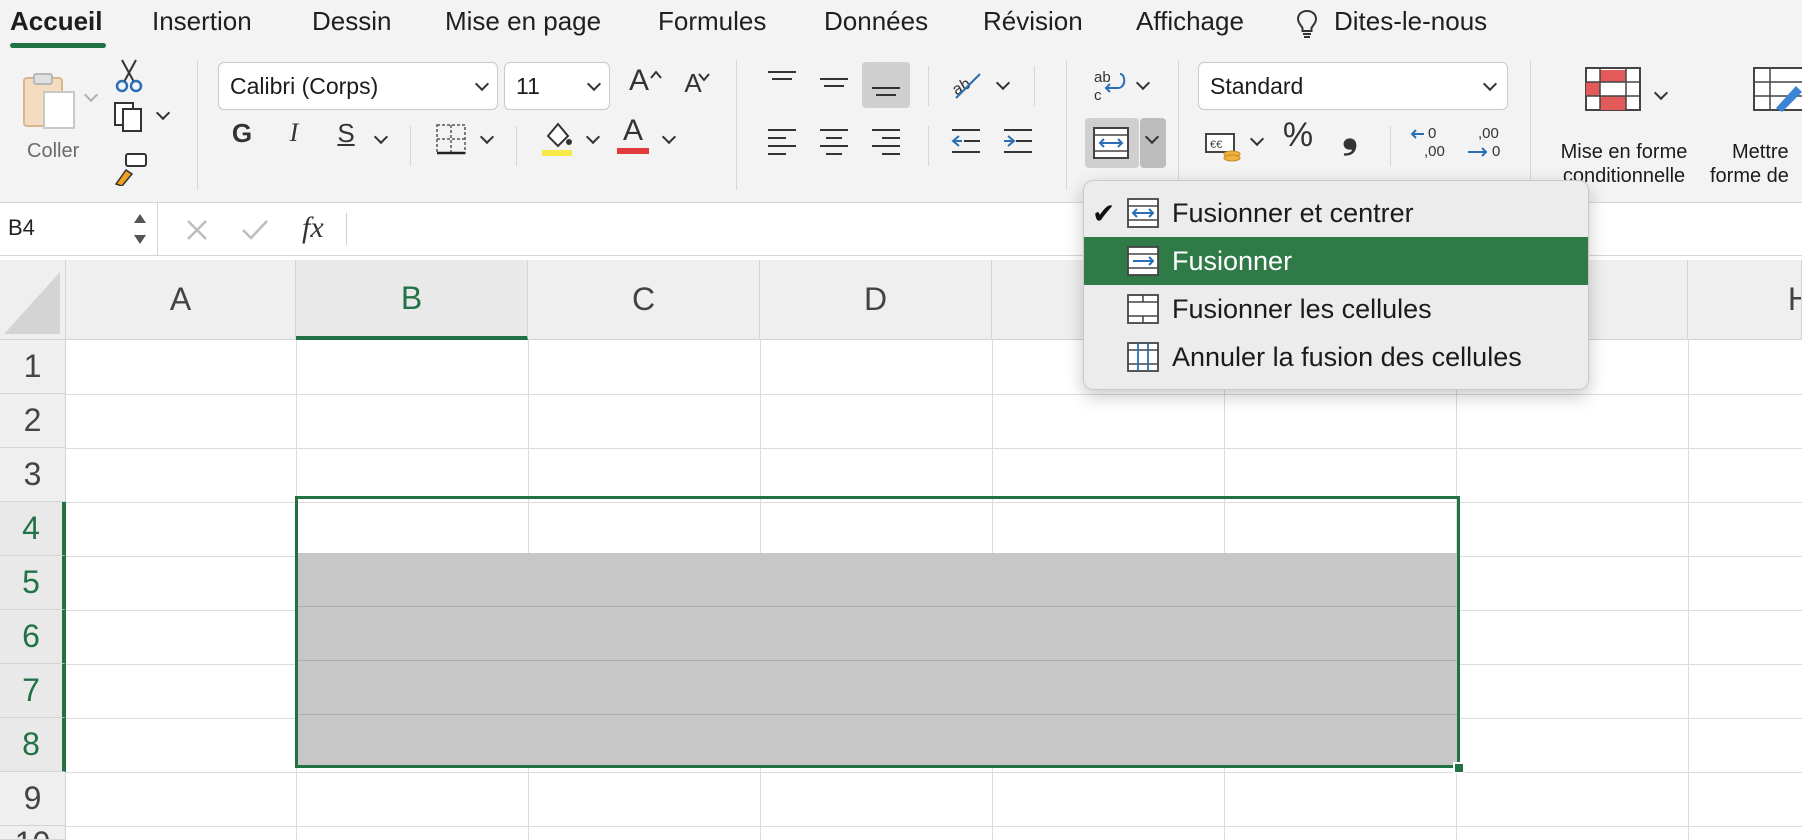 The width and height of the screenshot is (1802, 840). Describe the element at coordinates (255, 230) in the screenshot. I see `confirm-entry-icon` at that location.